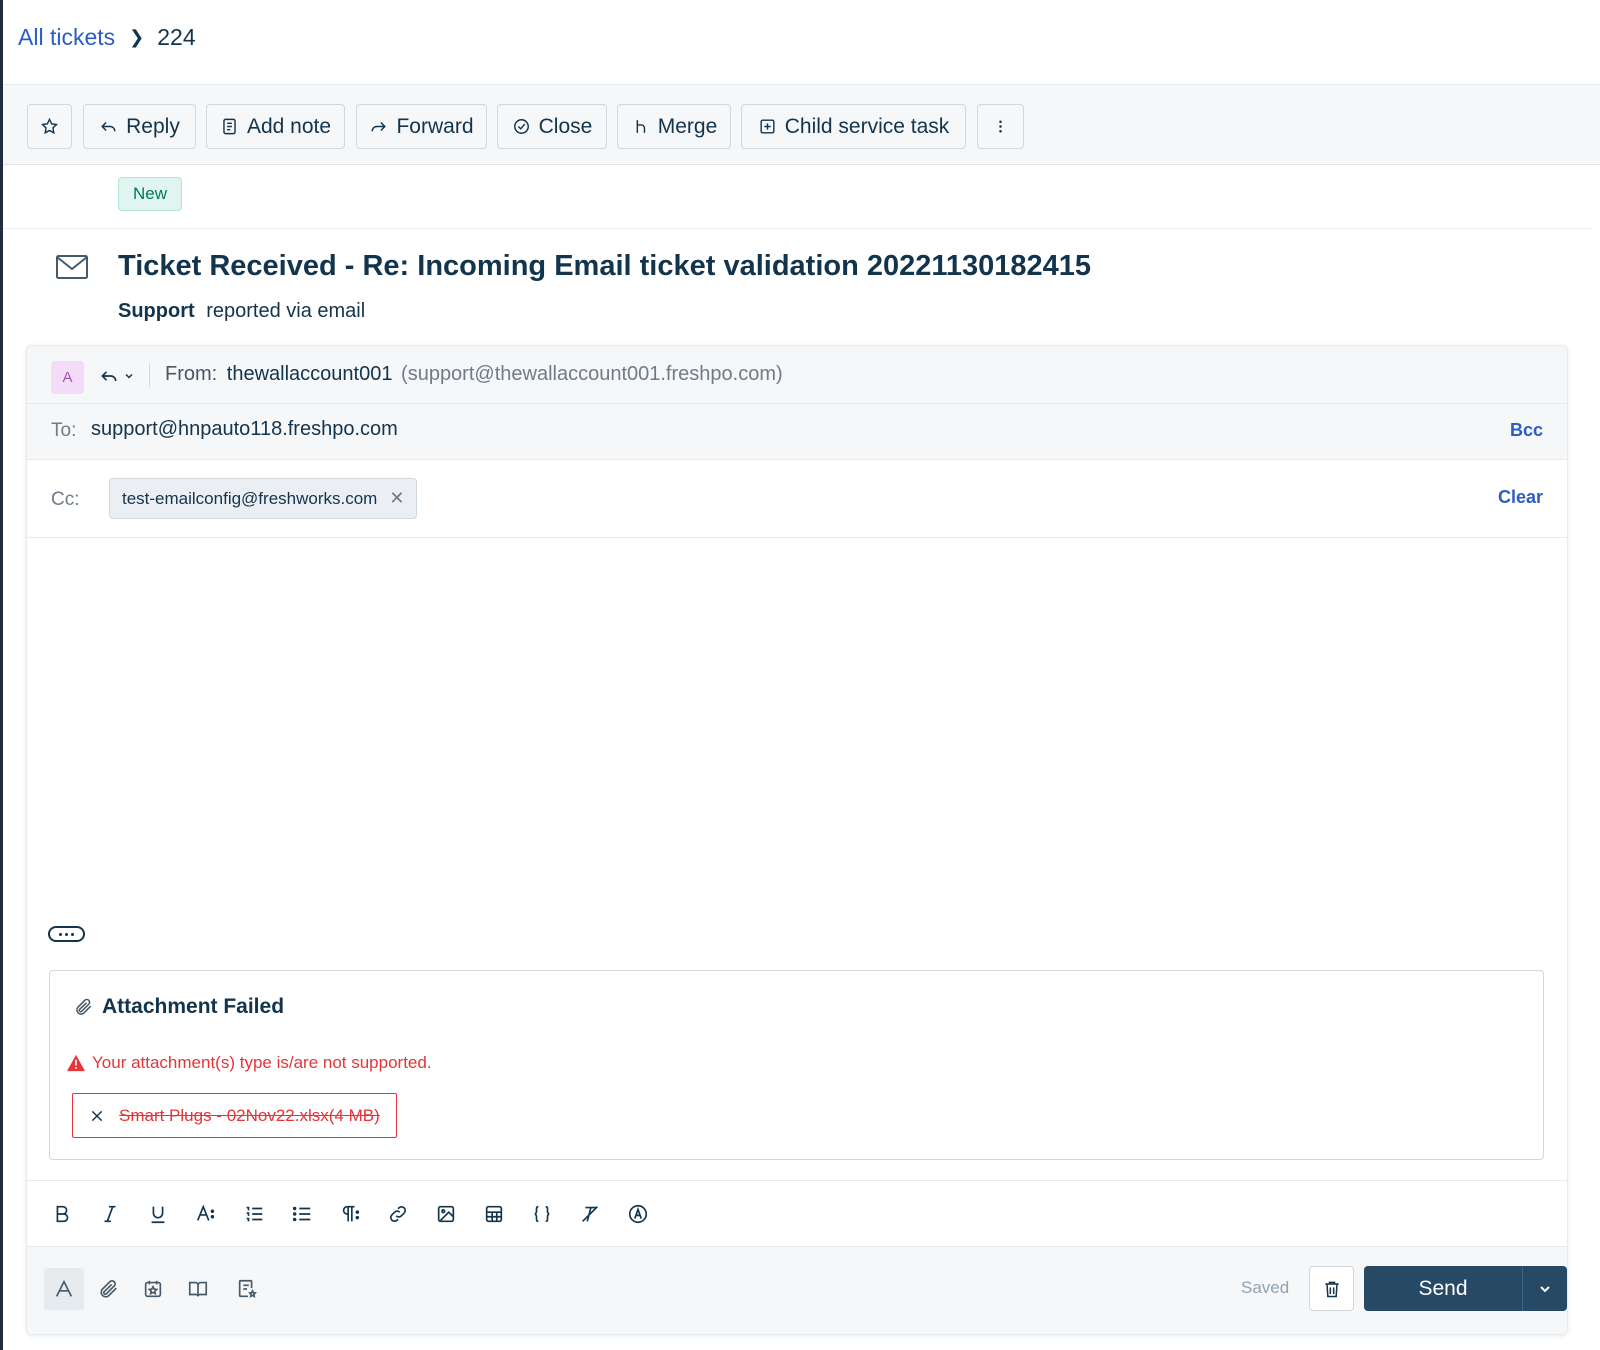  I want to click on merge-button: Merge, so click(674, 126).